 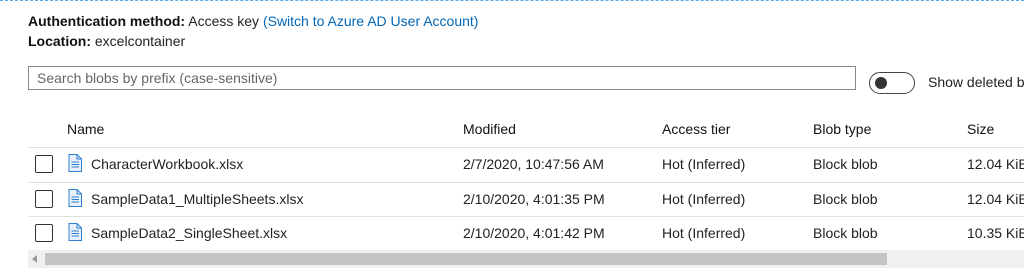 What do you see at coordinates (892, 83) in the screenshot?
I see `show-deleted-toggle` at bounding box center [892, 83].